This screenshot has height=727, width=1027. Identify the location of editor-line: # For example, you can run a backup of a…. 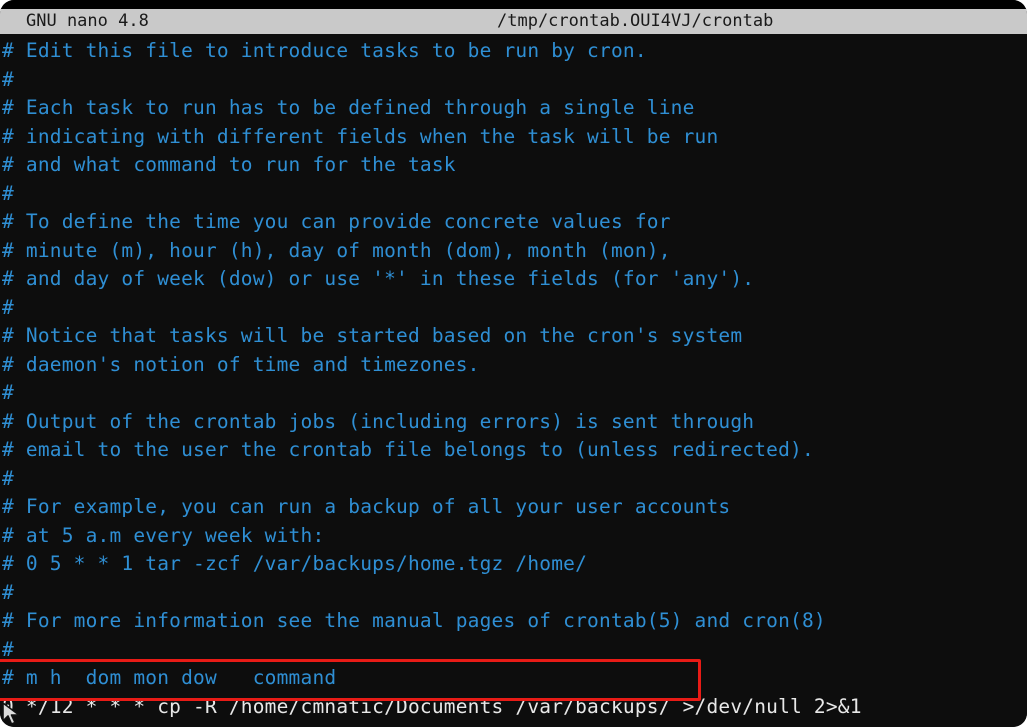
(513, 507).